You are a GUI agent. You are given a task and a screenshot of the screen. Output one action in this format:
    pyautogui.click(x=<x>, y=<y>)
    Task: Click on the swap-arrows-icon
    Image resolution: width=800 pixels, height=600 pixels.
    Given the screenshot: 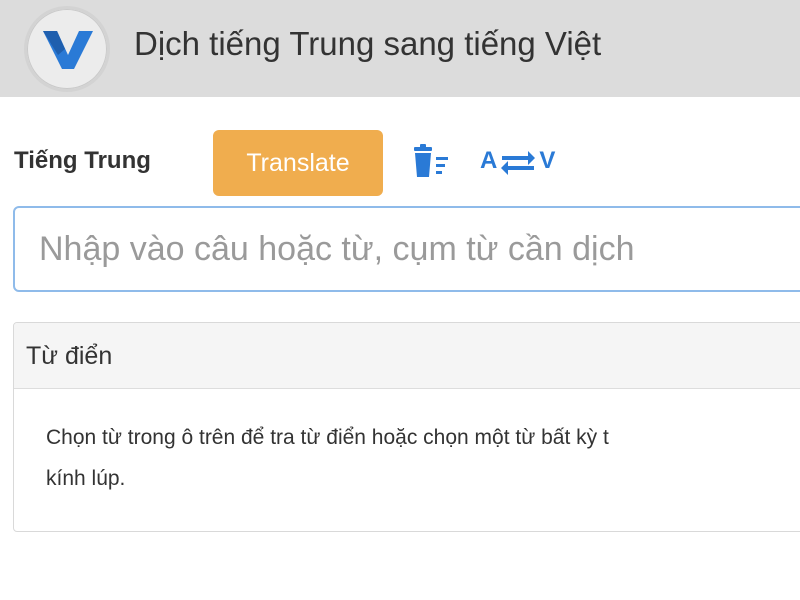 What is the action you would take?
    pyautogui.click(x=518, y=163)
    